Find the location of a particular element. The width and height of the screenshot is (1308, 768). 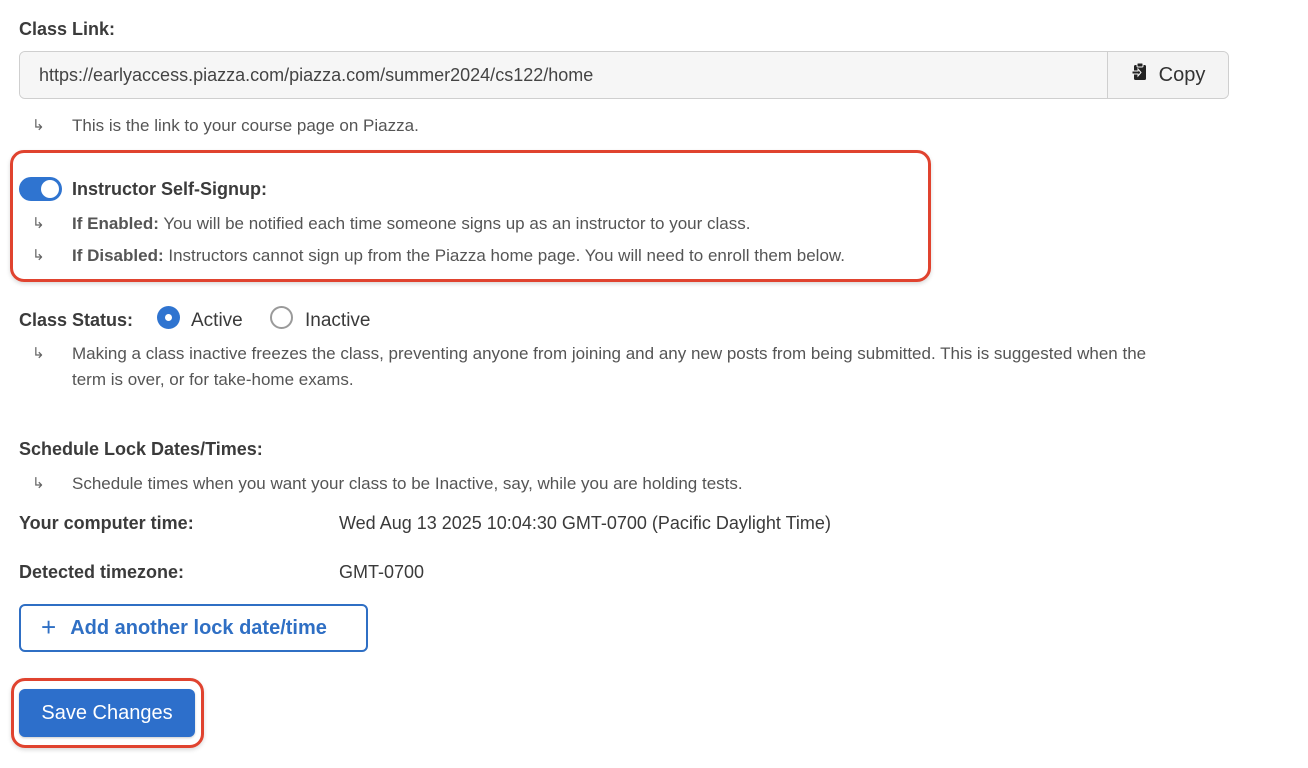

add-lock-date-label: Add another lock date/time is located at coordinates (198, 627).